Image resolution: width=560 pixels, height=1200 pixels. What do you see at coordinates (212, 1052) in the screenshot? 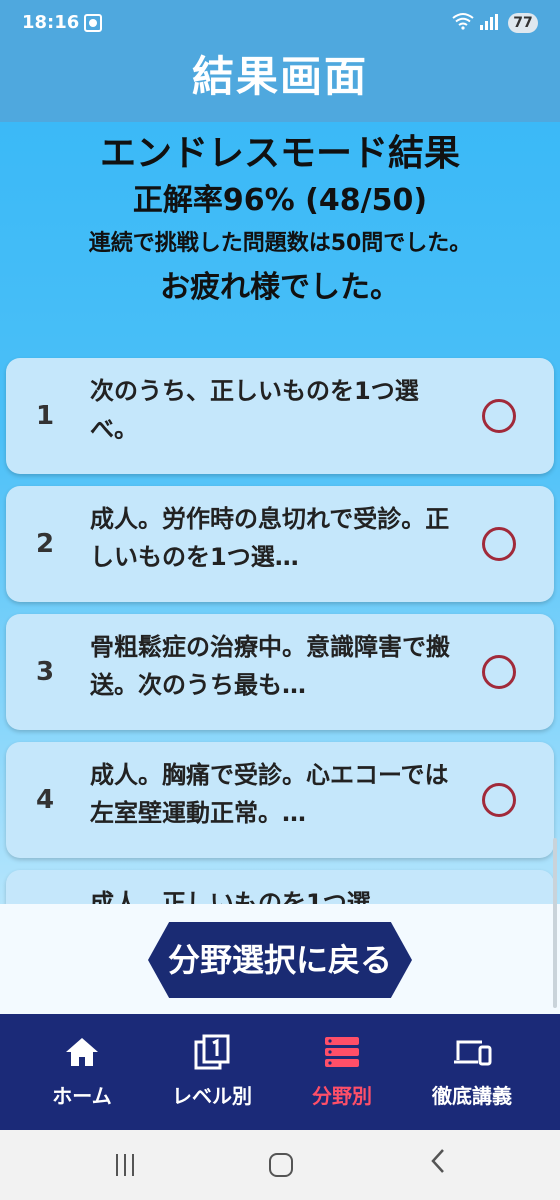
I see `level-icon` at bounding box center [212, 1052].